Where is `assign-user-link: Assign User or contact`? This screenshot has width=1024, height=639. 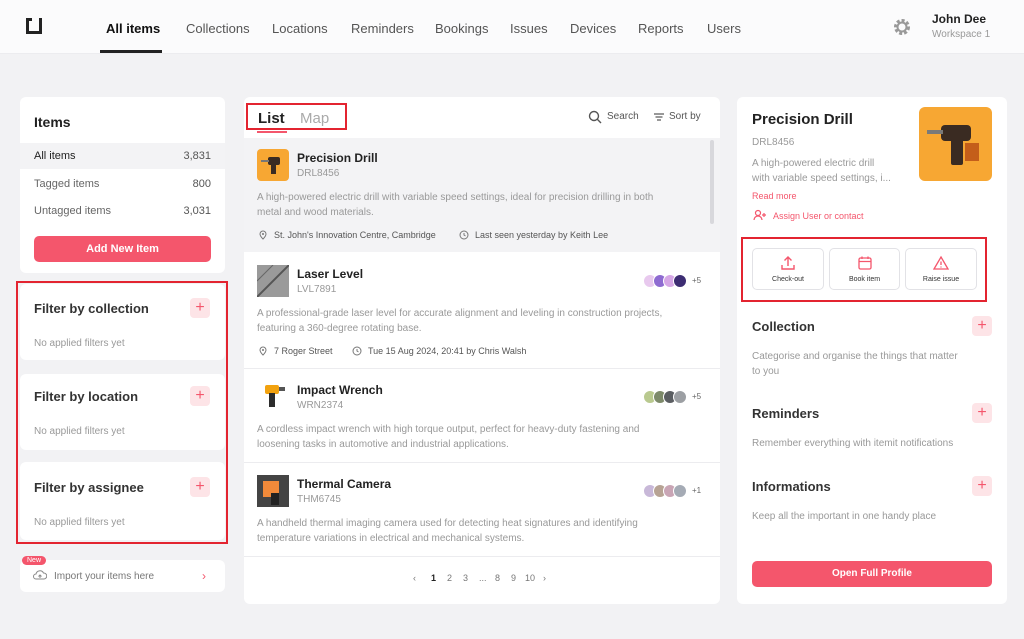 assign-user-link: Assign User or contact is located at coordinates (818, 216).